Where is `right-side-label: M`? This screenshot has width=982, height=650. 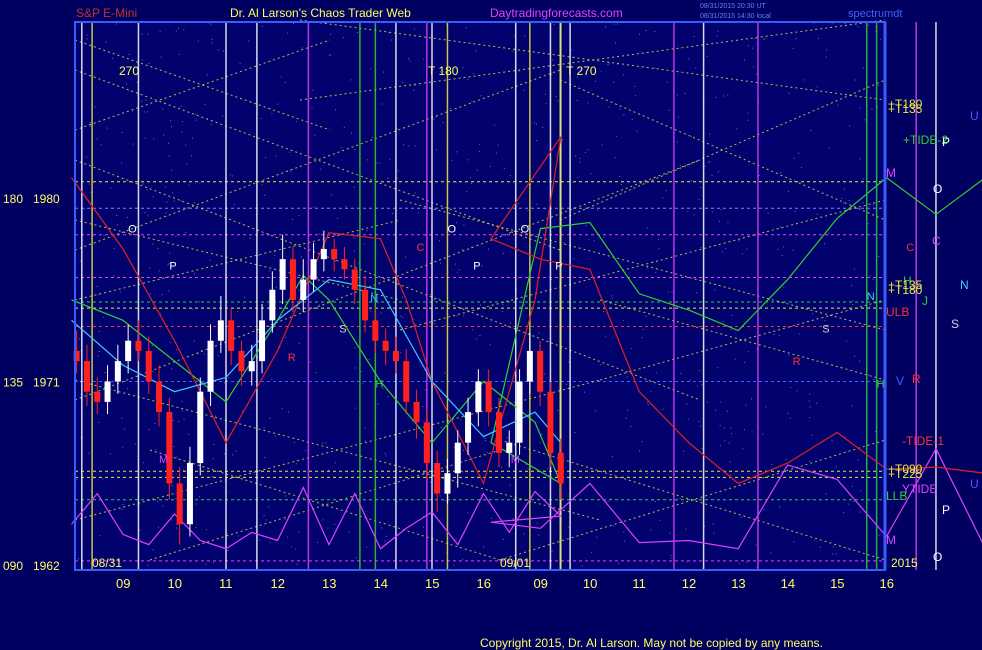 right-side-label: M is located at coordinates (891, 173).